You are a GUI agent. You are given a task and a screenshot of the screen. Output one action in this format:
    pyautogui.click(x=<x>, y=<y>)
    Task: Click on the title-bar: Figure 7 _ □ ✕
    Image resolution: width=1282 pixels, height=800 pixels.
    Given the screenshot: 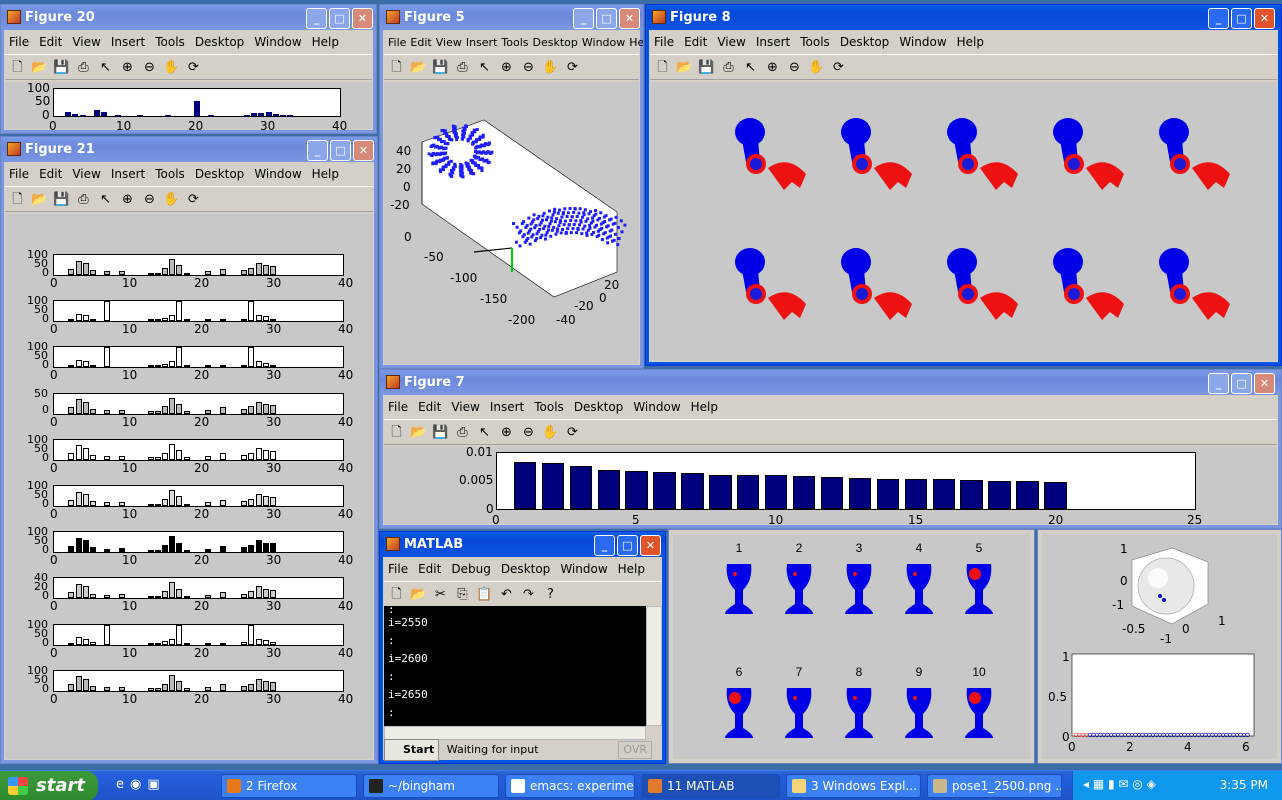 What is the action you would take?
    pyautogui.click(x=830, y=382)
    